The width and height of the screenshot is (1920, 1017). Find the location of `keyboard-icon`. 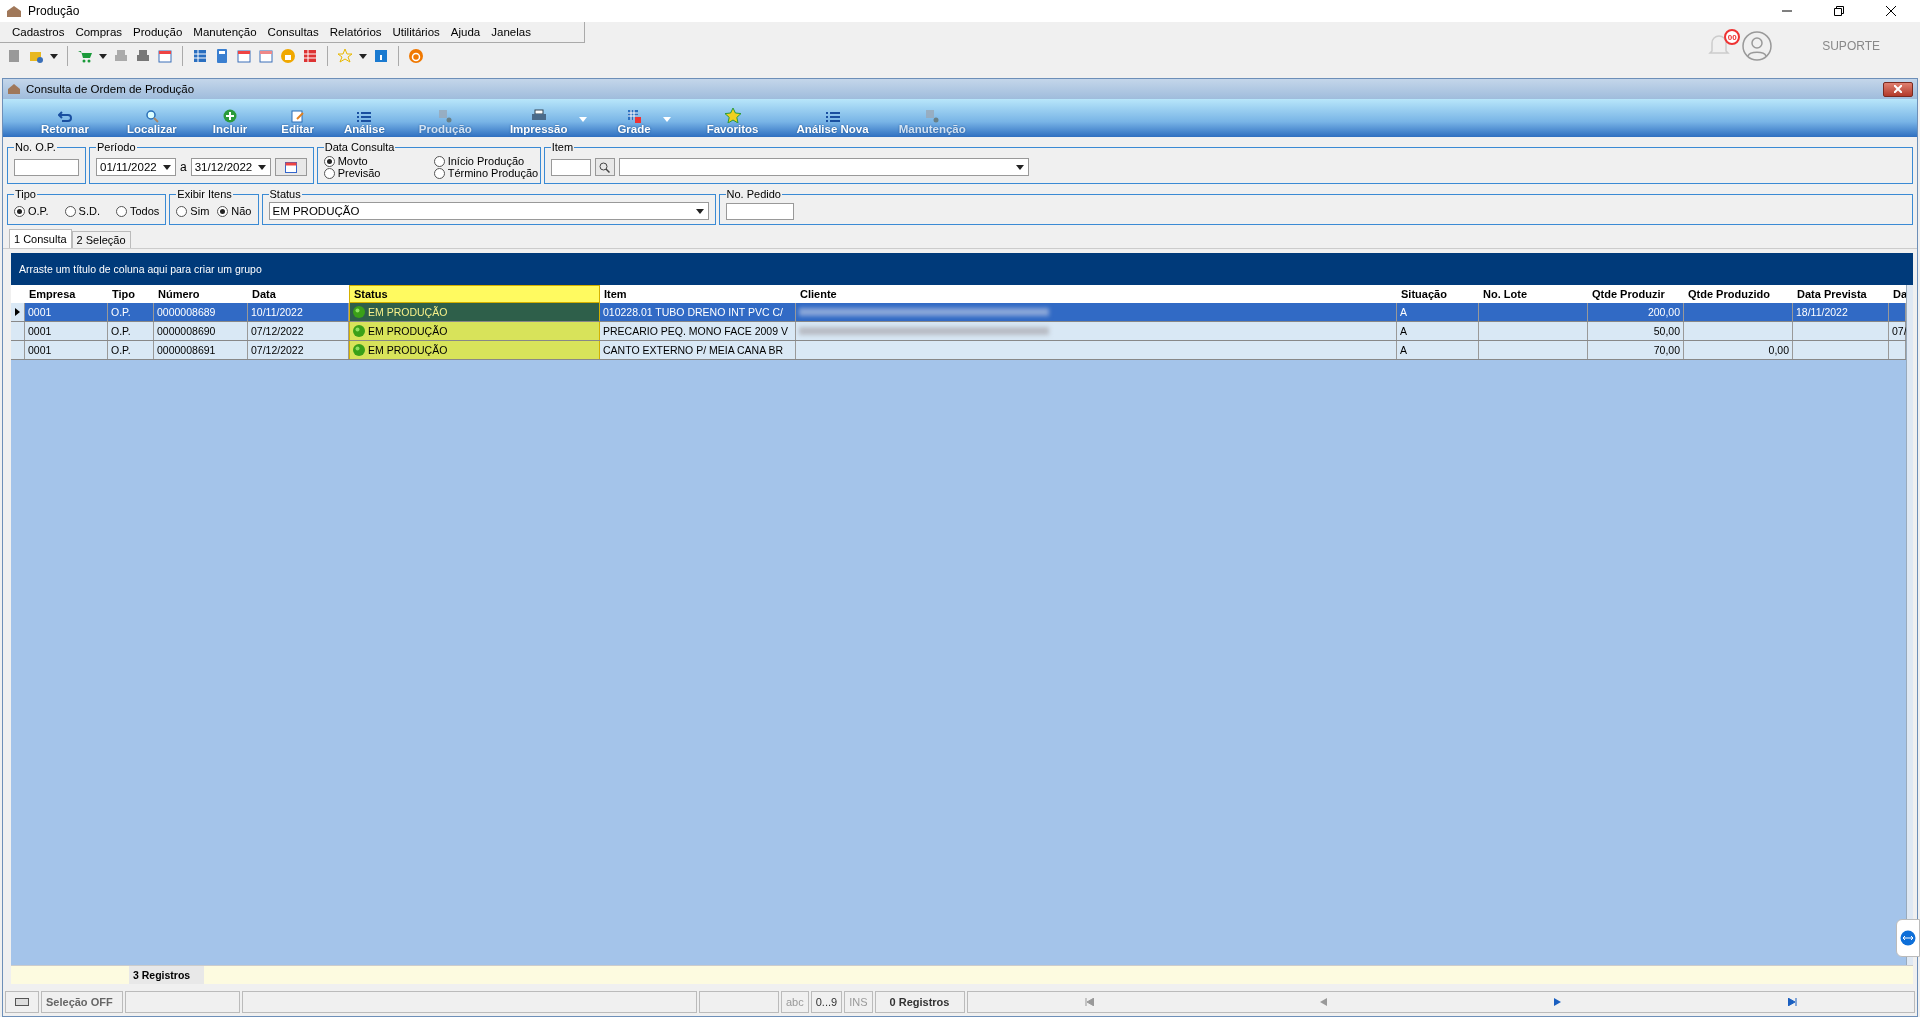

keyboard-icon is located at coordinates (22, 1002).